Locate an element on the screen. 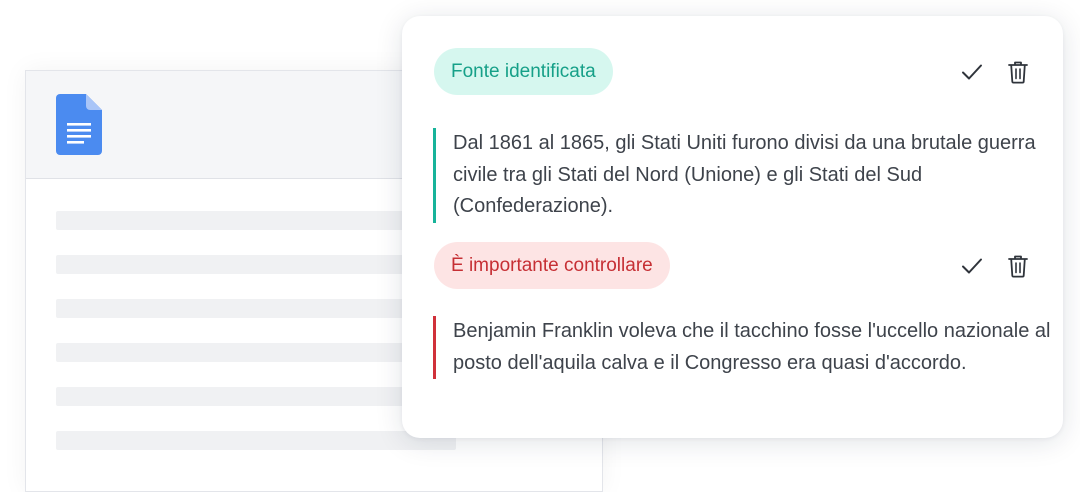 This screenshot has height=492, width=1080. google-docs-icon is located at coordinates (79, 124).